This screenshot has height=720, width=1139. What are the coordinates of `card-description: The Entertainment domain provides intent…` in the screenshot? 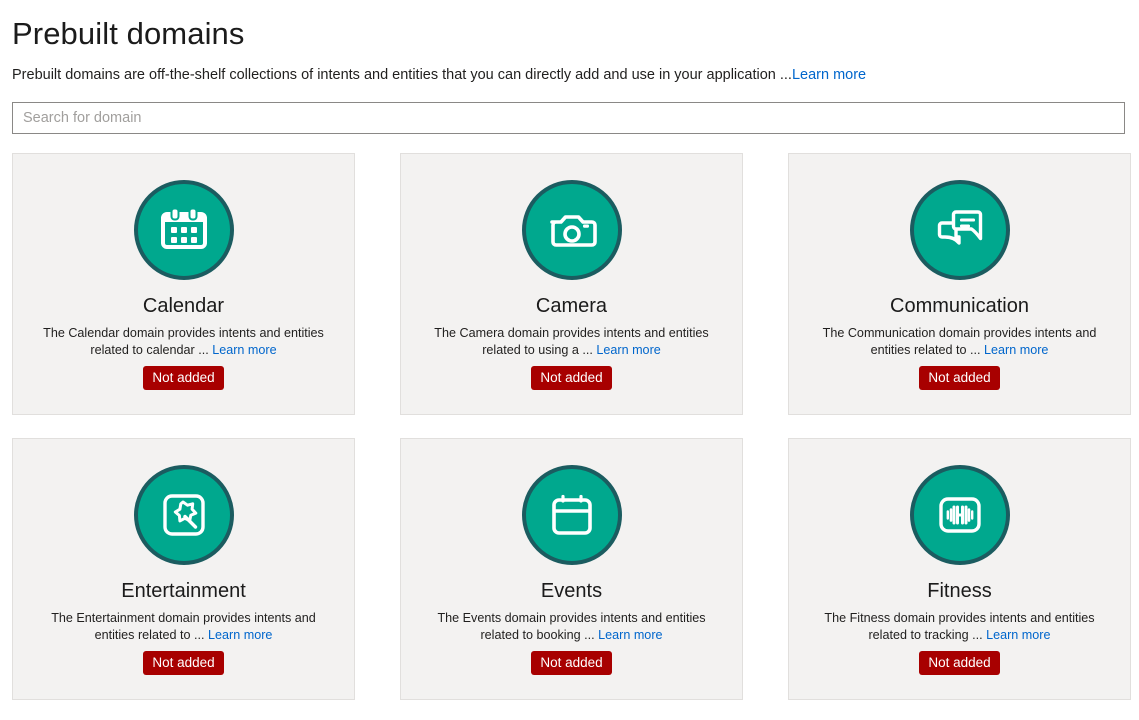 It's located at (184, 626).